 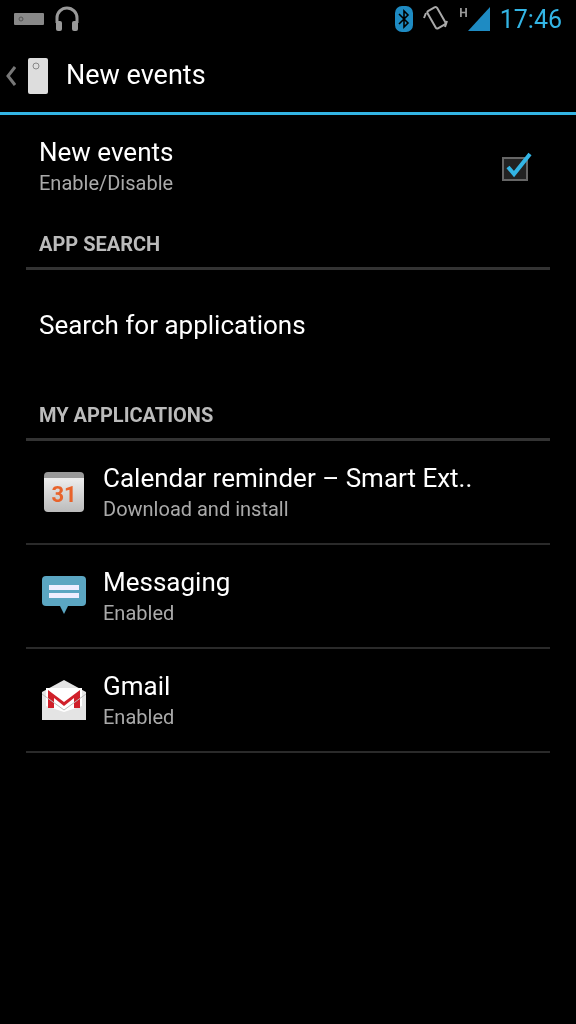 I want to click on app-item: Messaging Enabled, so click(x=288, y=597).